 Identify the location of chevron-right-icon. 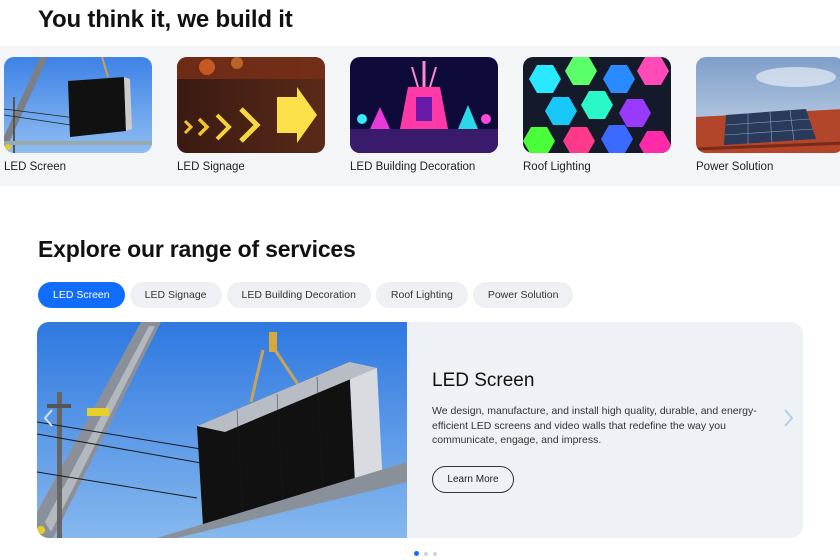
(788, 418).